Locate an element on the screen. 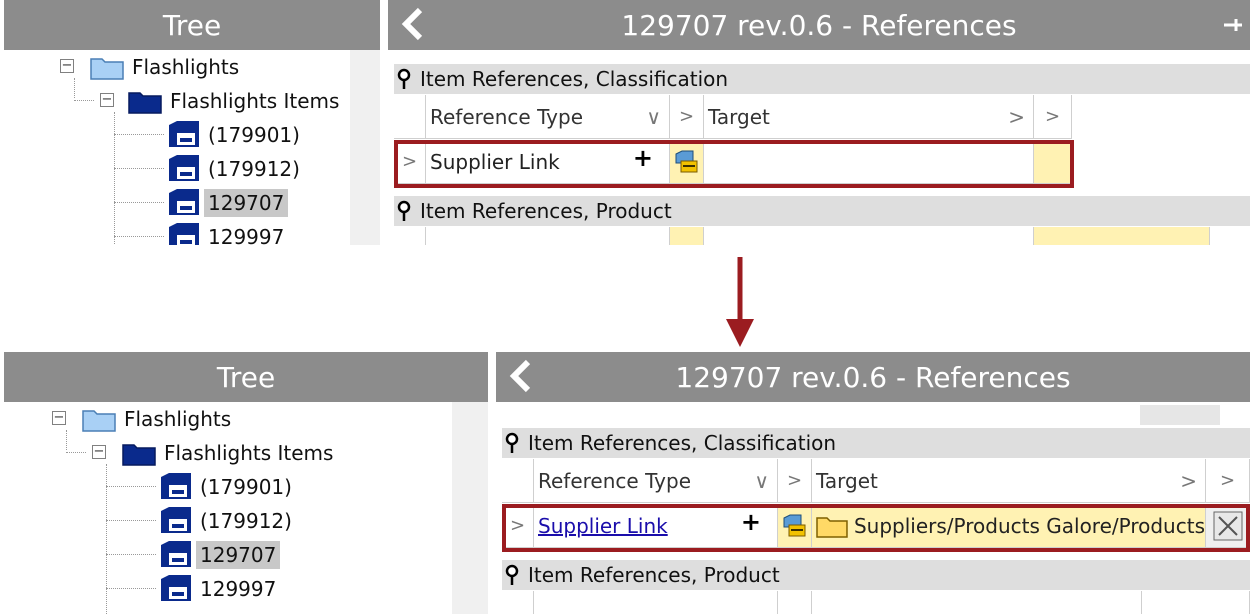 This screenshot has width=1250, height=614. target-cell: Suppliers/Products Galore/Products is located at coordinates (1009, 526).